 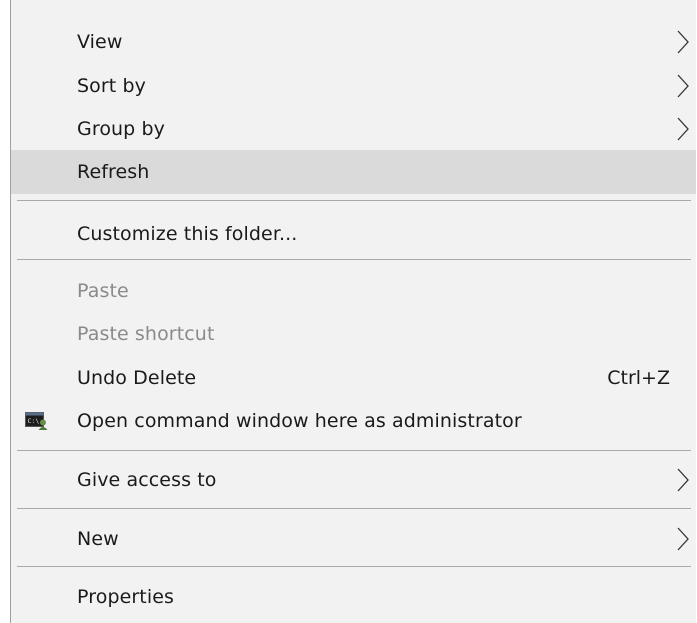 What do you see at coordinates (353, 539) in the screenshot?
I see `menu-item-new: New` at bounding box center [353, 539].